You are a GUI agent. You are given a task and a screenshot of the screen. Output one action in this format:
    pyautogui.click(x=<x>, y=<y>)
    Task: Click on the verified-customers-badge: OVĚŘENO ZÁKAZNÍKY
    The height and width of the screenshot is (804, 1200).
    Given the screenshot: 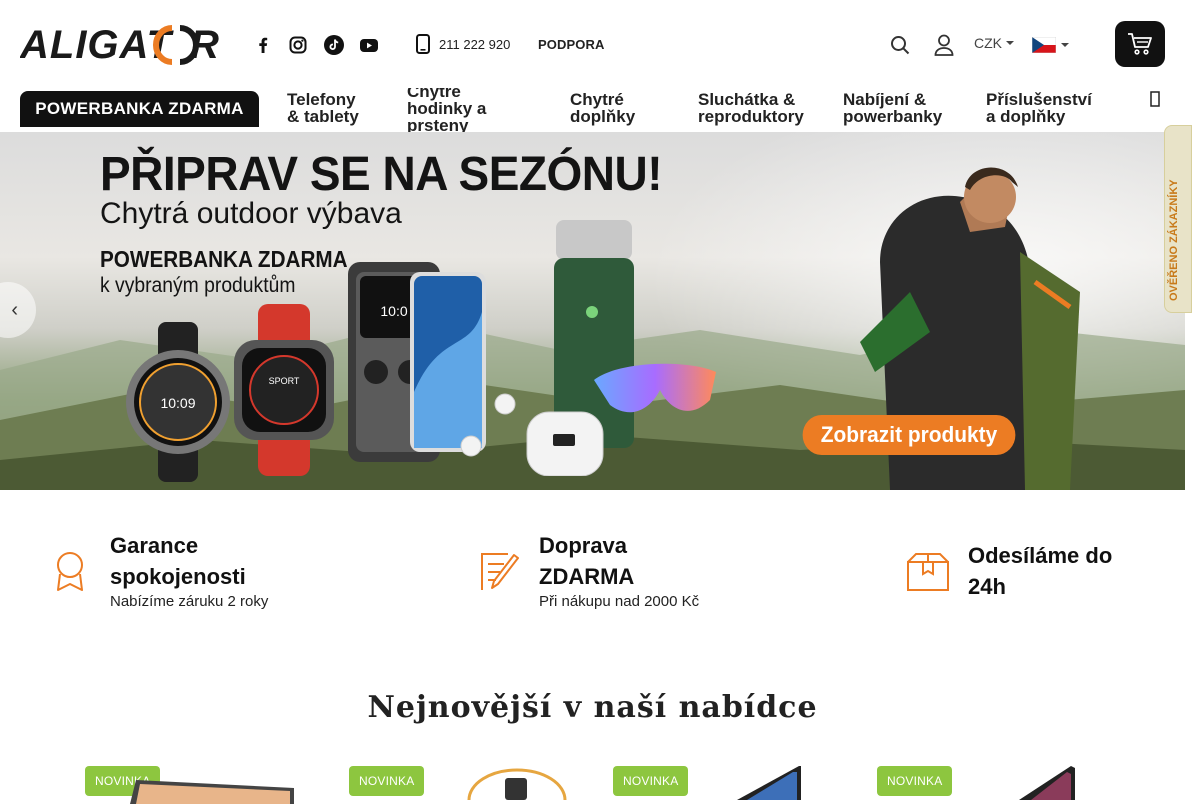 What is the action you would take?
    pyautogui.click(x=1178, y=219)
    